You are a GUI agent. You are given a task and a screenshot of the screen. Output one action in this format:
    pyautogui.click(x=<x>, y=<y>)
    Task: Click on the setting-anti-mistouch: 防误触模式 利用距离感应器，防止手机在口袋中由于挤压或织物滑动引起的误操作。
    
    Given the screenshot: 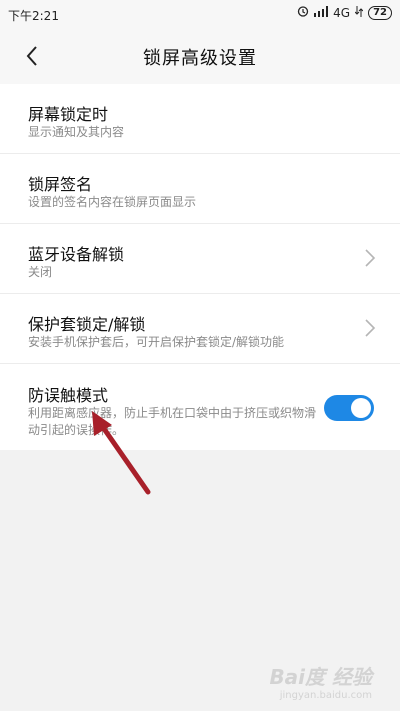 What is the action you would take?
    pyautogui.click(x=200, y=407)
    